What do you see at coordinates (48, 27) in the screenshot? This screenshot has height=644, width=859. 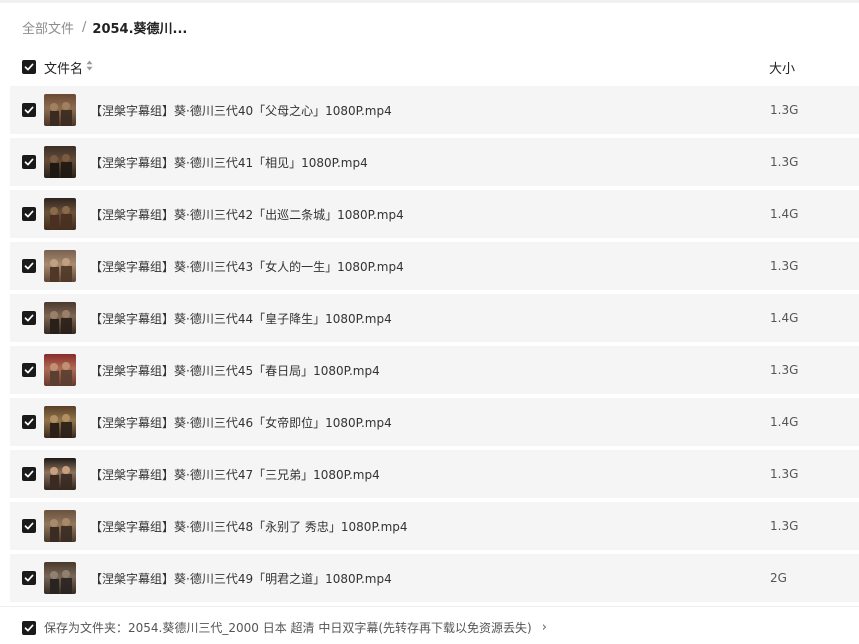 I see `breadcrumb-root-link: 全部文件` at bounding box center [48, 27].